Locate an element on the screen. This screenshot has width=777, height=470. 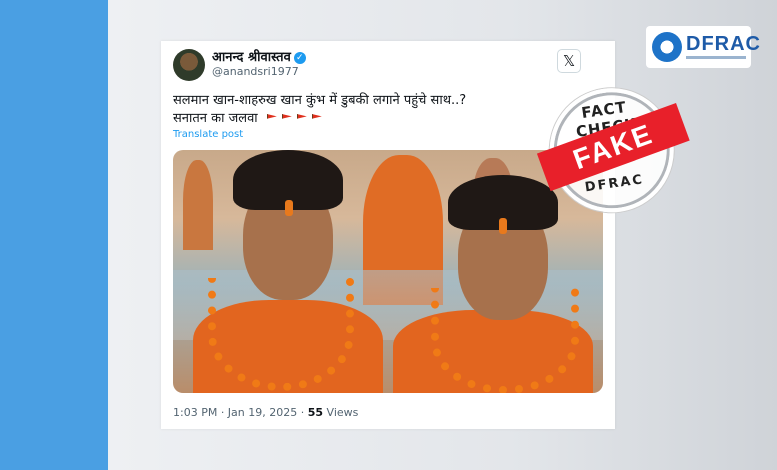
left-accent-strip is located at coordinates (54, 235).